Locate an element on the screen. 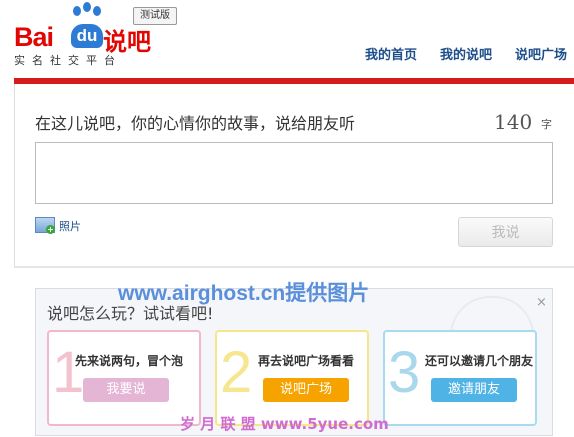 Image resolution: width=574 pixels, height=437 pixels. step-text-3: 还可以邀请几个朋友 is located at coordinates (479, 361).